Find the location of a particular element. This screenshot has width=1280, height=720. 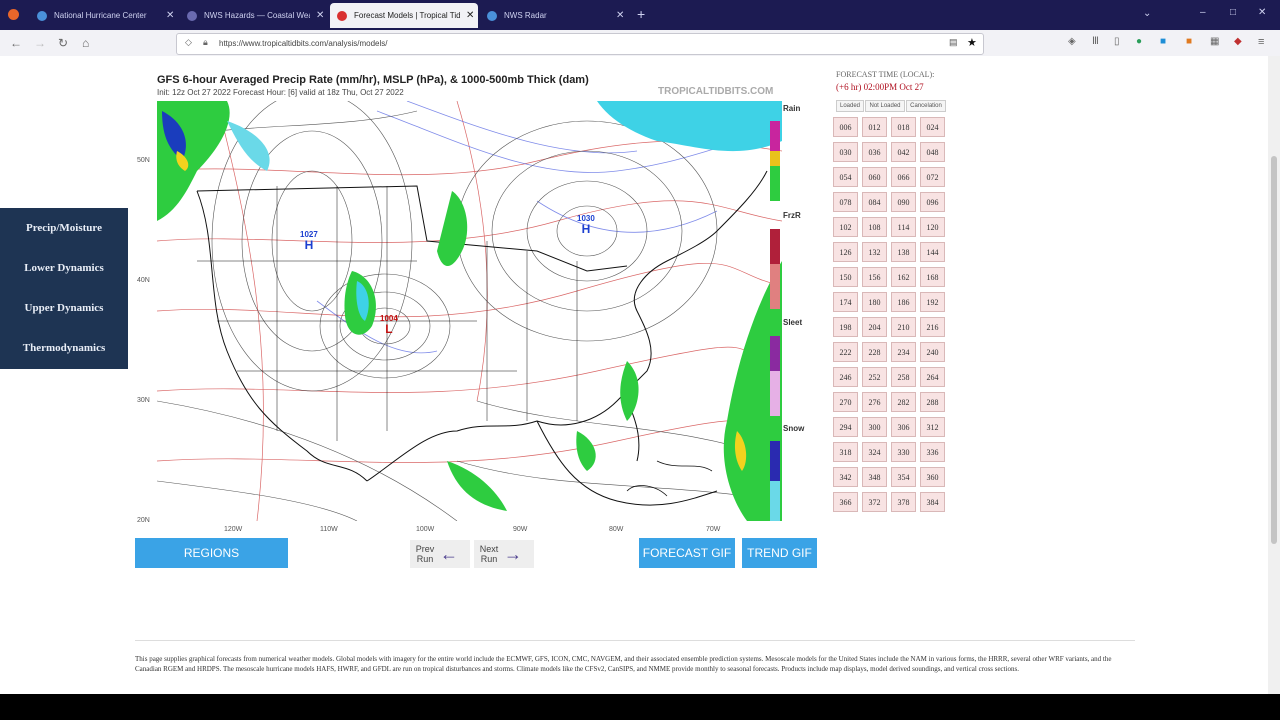

forecast-hour-button: 306 is located at coordinates (903, 427).